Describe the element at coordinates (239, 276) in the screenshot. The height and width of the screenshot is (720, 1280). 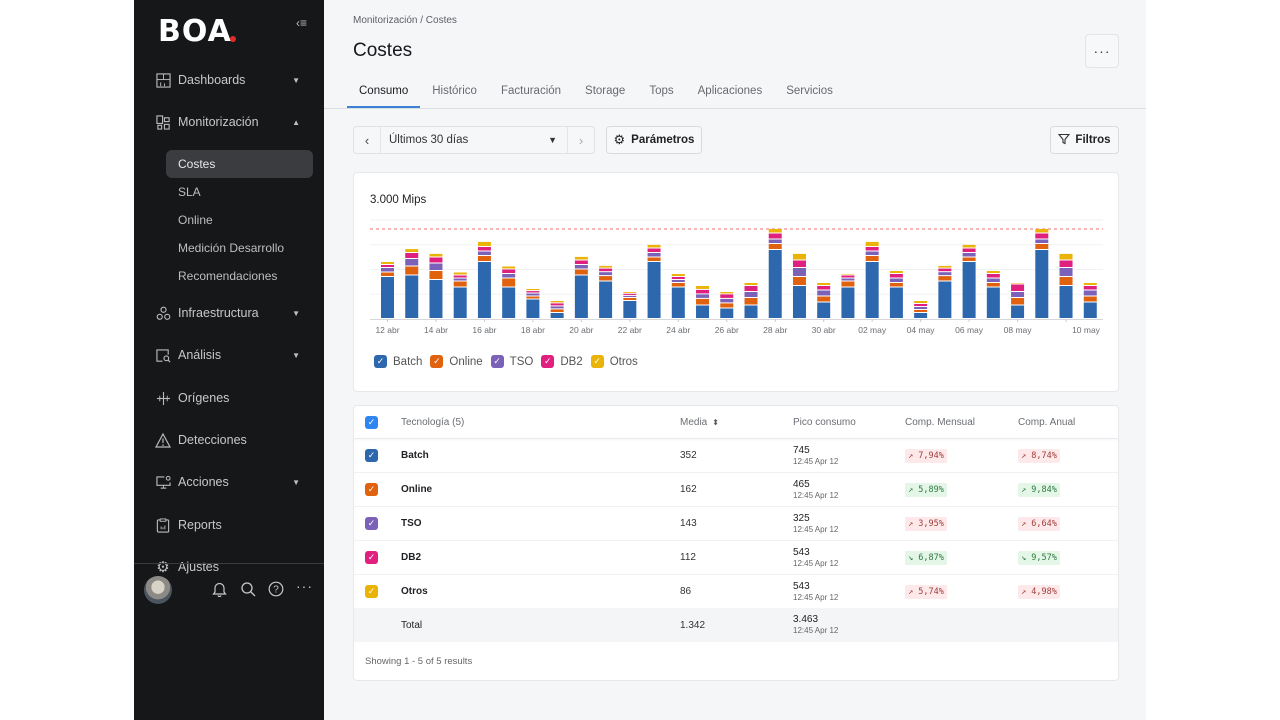
I see `sidebar-subitem-recomendaciones: Recomendaciones` at that location.